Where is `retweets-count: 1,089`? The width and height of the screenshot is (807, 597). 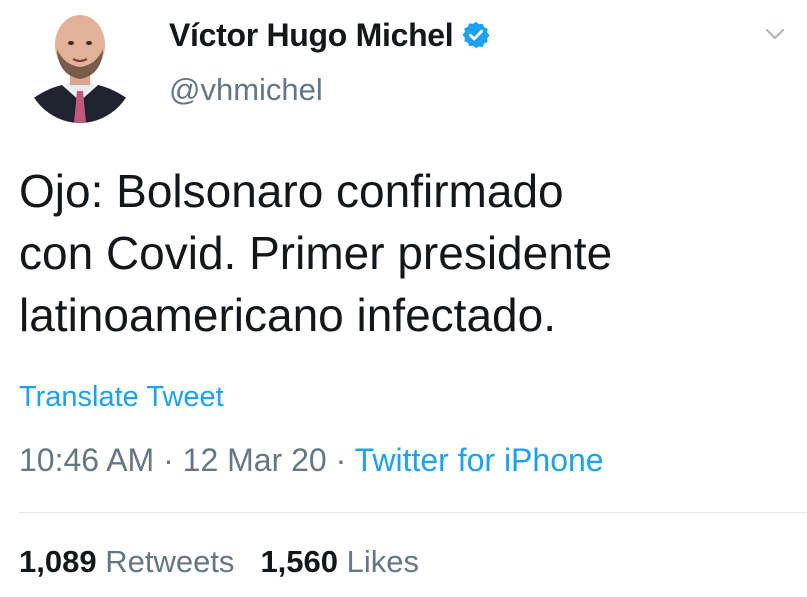
retweets-count: 1,089 is located at coordinates (58, 561).